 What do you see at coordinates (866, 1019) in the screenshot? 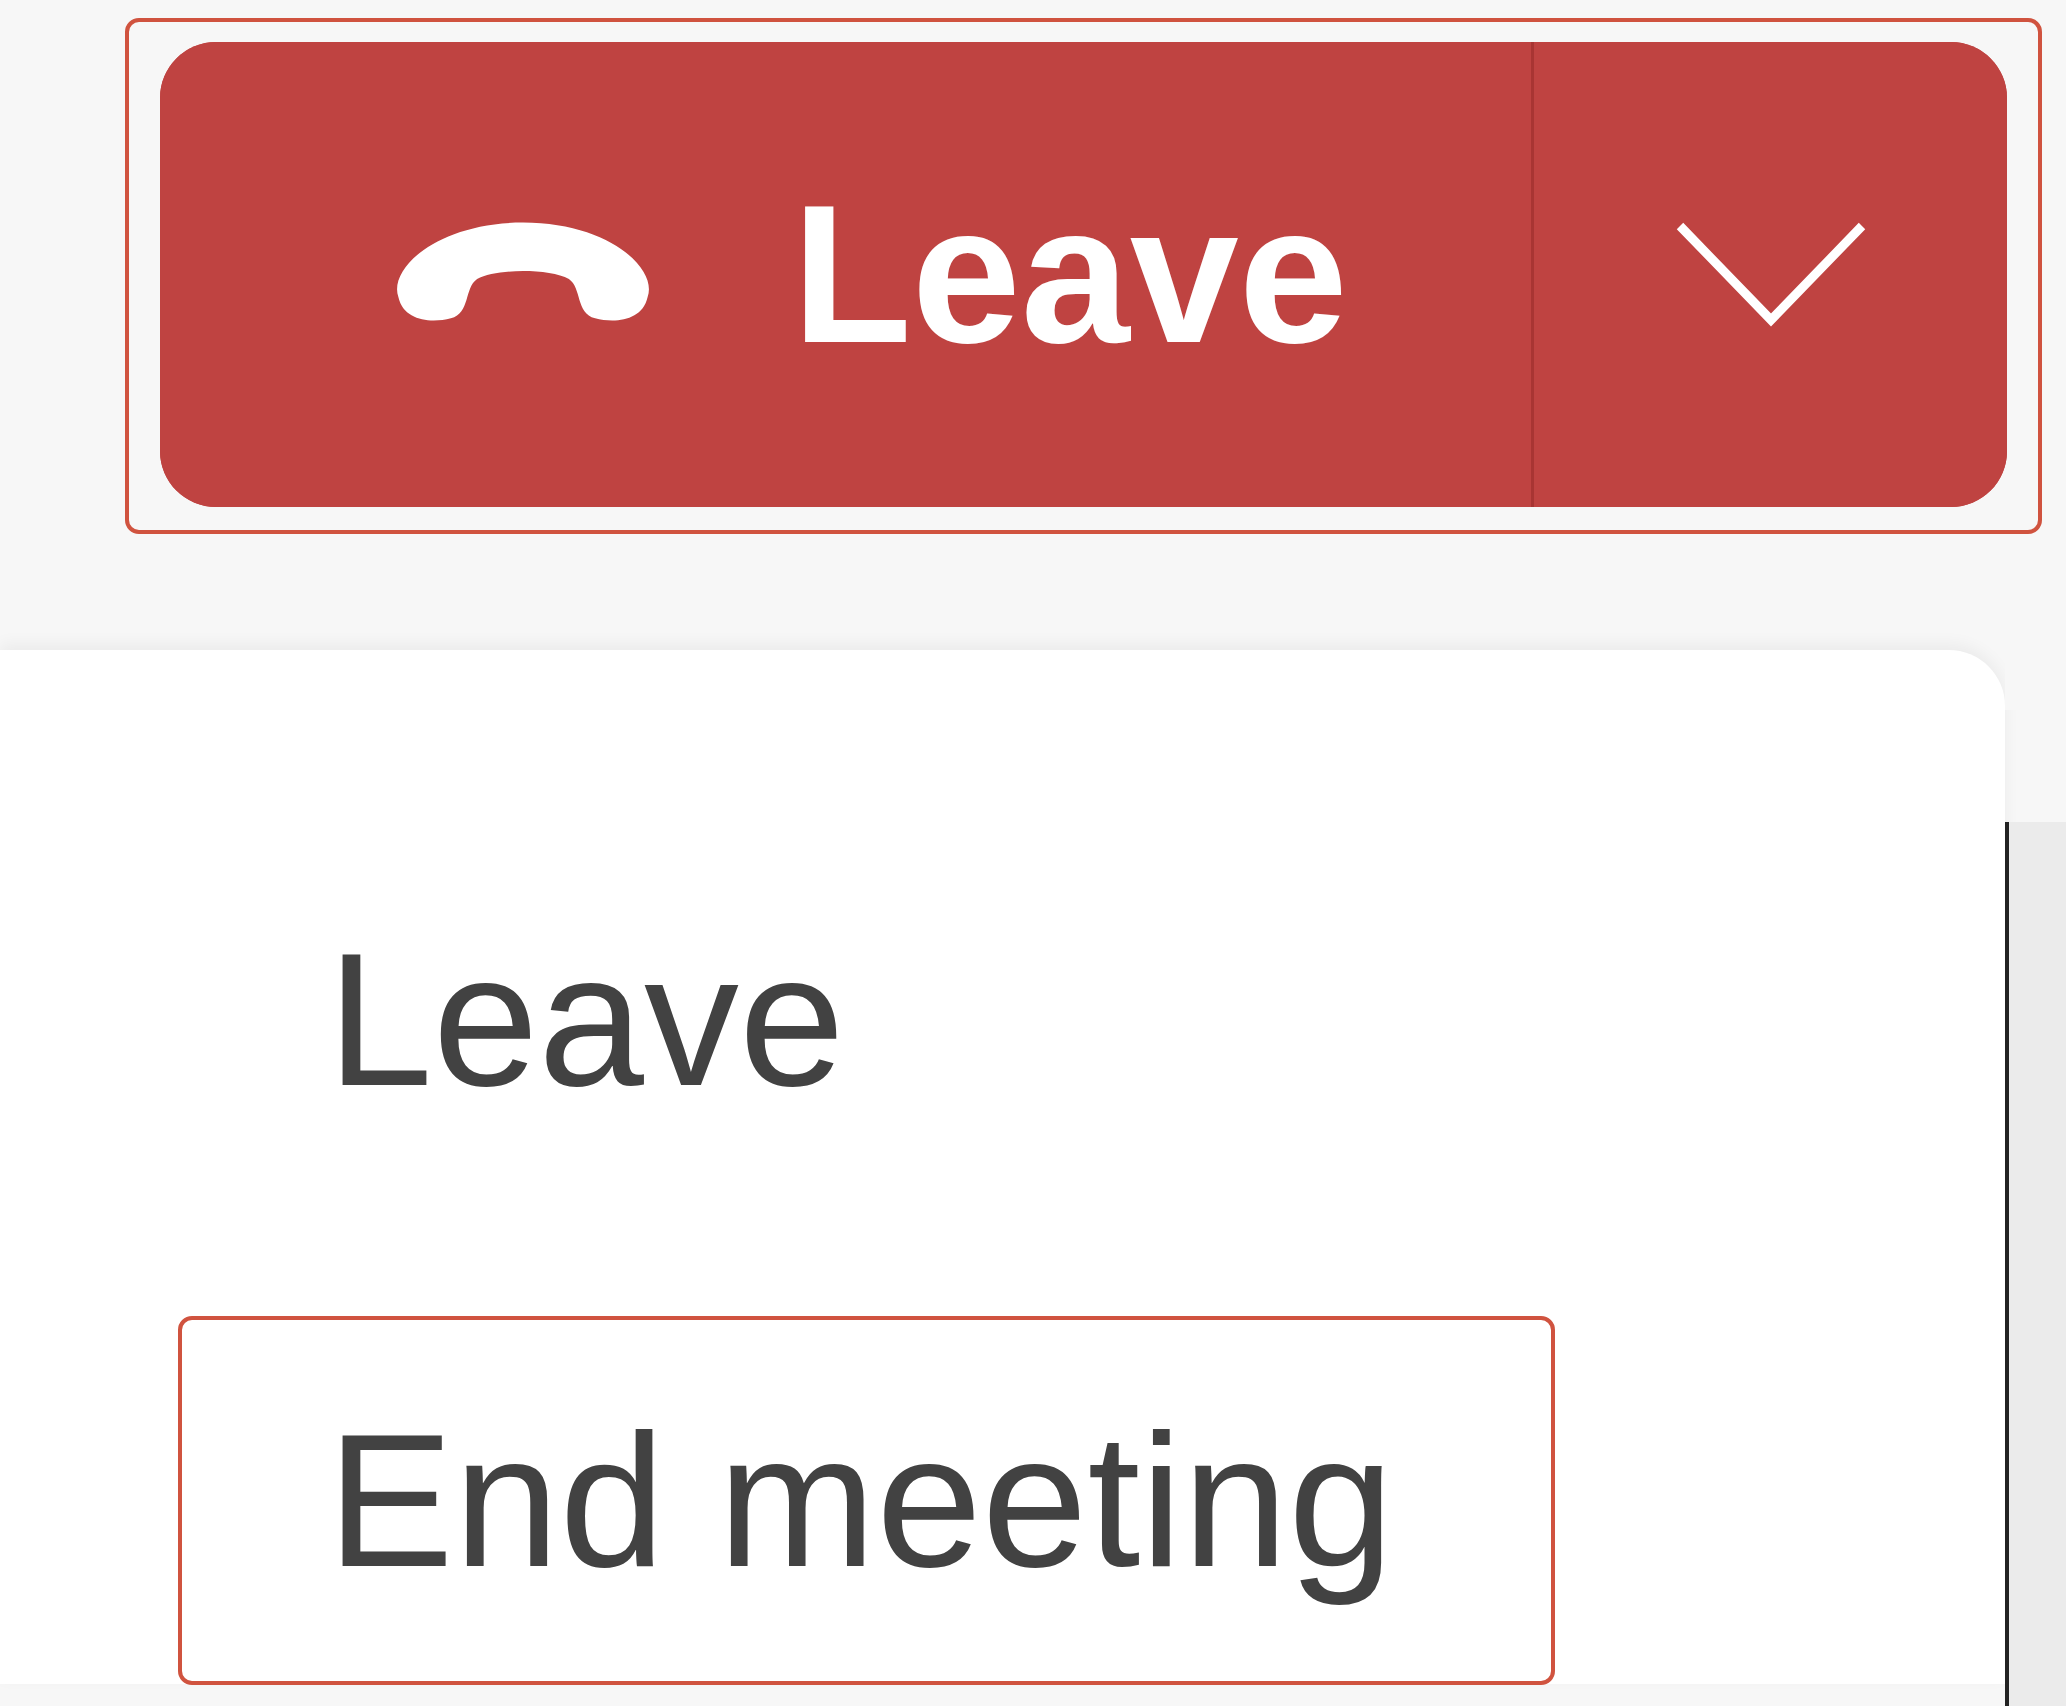
I see `menu-item: Leave` at bounding box center [866, 1019].